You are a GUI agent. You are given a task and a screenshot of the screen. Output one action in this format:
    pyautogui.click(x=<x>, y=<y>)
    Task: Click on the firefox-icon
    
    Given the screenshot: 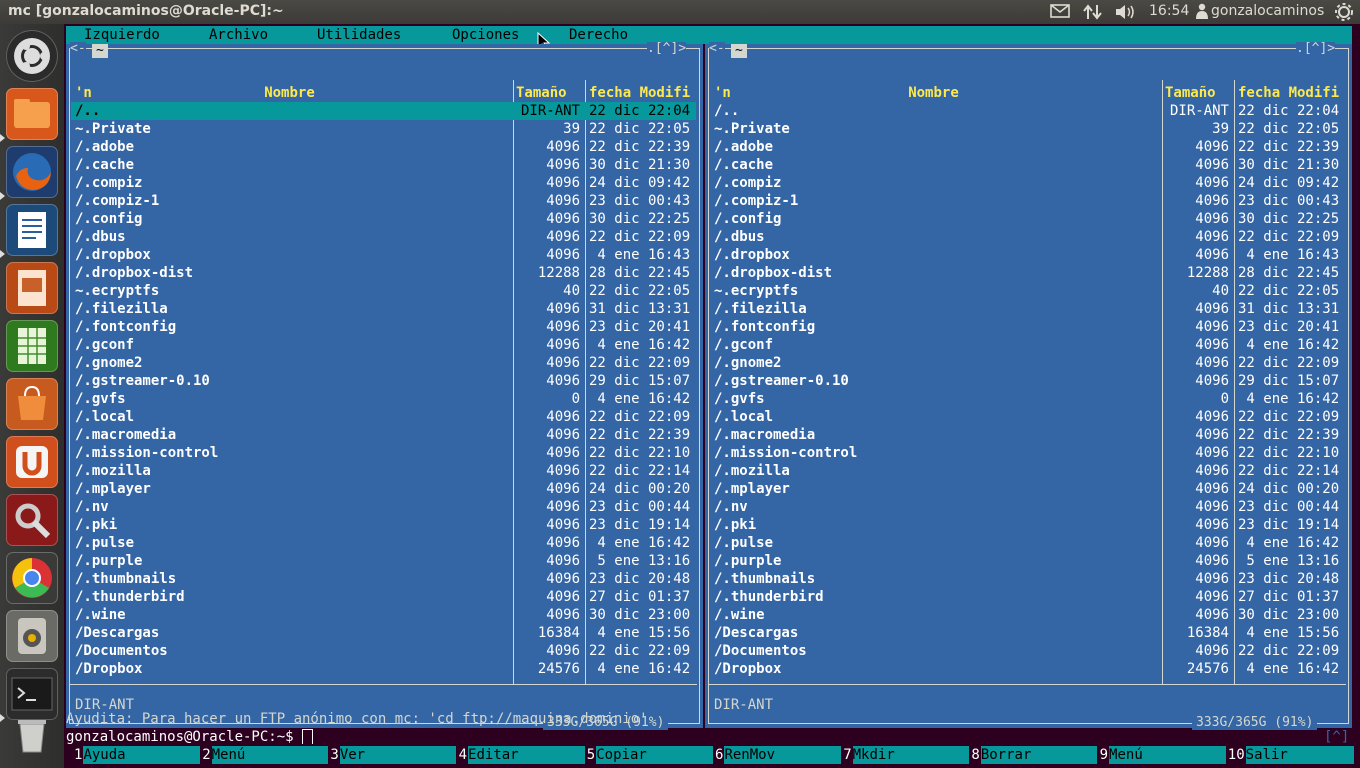 What is the action you would take?
    pyautogui.click(x=32, y=172)
    